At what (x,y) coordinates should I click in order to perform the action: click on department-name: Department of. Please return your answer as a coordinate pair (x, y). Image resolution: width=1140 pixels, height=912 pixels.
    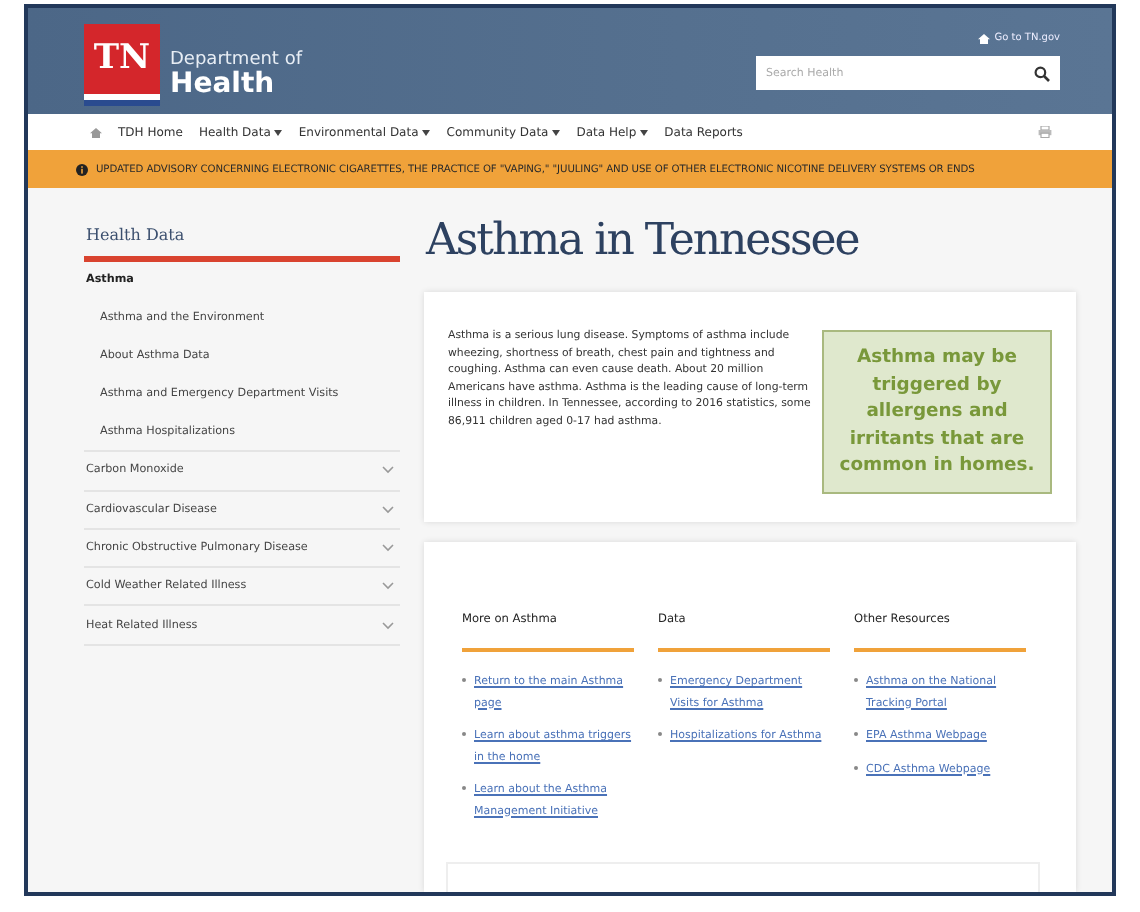
    Looking at the image, I should click on (236, 59).